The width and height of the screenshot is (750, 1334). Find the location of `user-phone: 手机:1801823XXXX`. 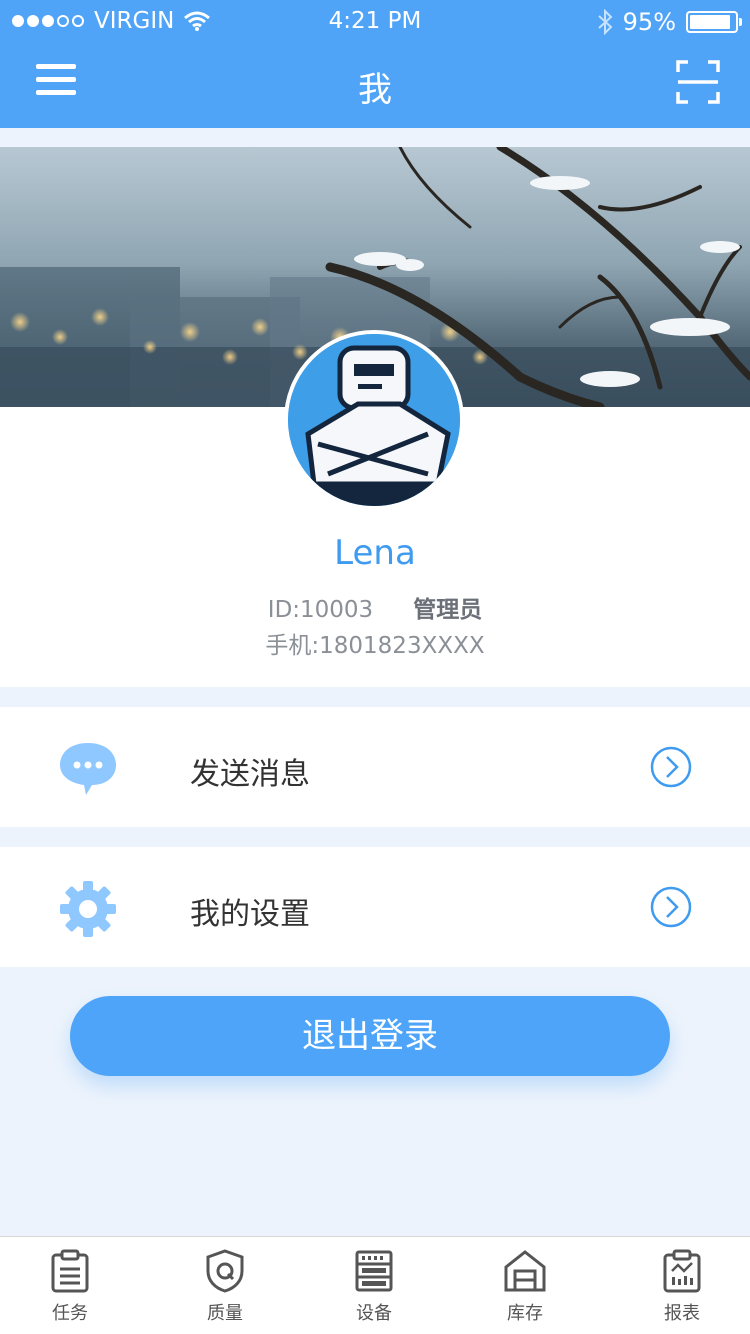

user-phone: 手机:1801823XXXX is located at coordinates (375, 646).